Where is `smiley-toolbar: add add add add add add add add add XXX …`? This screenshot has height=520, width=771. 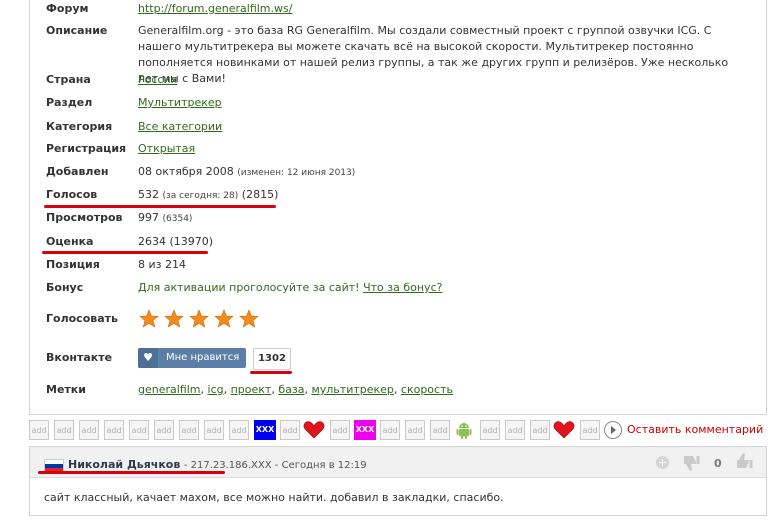
smiley-toolbar: add add add add add add add add add XXX … is located at coordinates (400, 431).